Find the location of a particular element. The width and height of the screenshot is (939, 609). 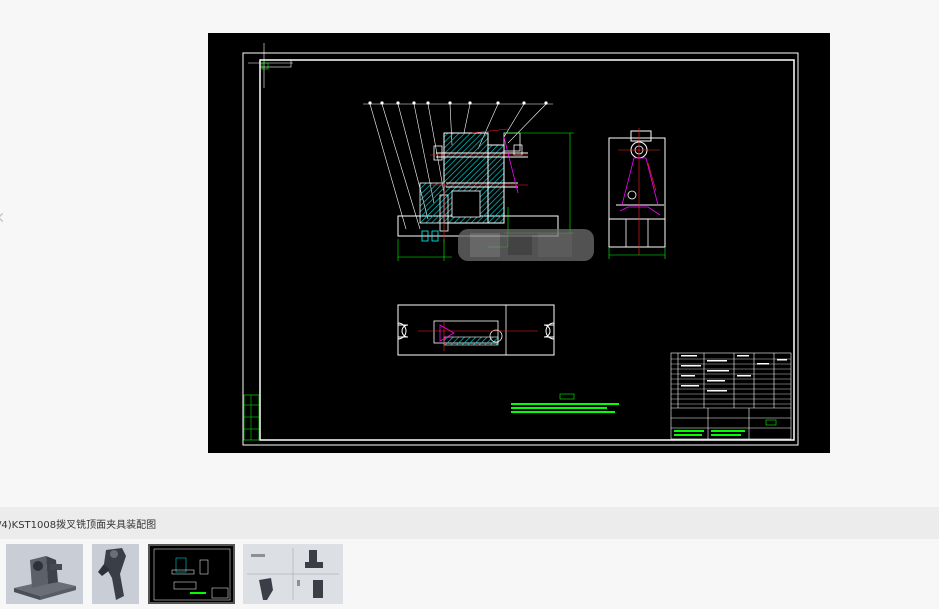

image-caption: /4)KST1008拨叉铣顶面夹具装配图 is located at coordinates (78, 525).